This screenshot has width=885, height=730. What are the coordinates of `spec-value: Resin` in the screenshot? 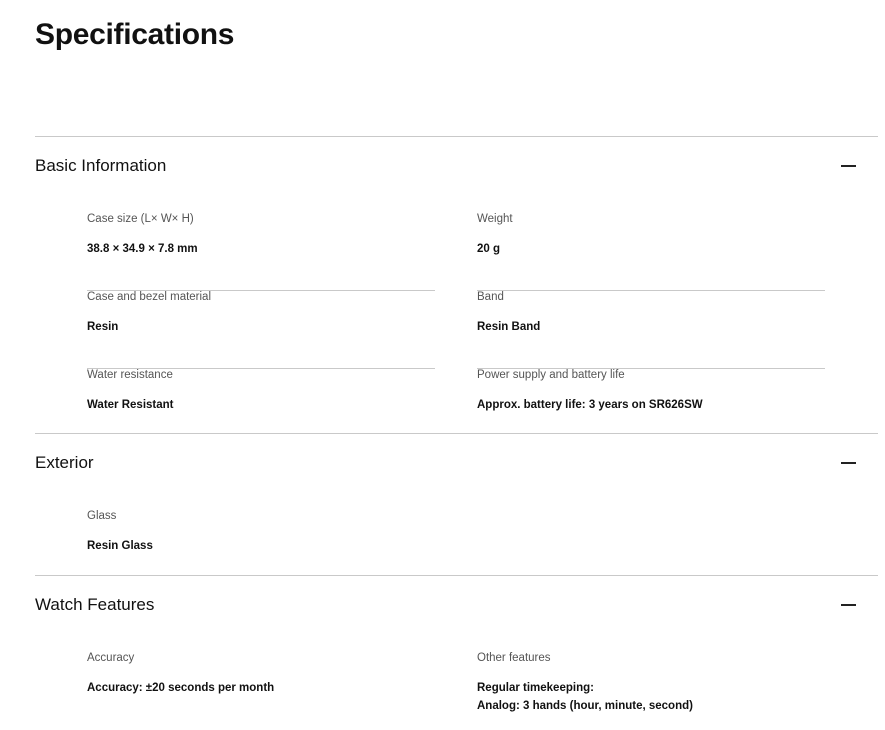 It's located at (103, 327).